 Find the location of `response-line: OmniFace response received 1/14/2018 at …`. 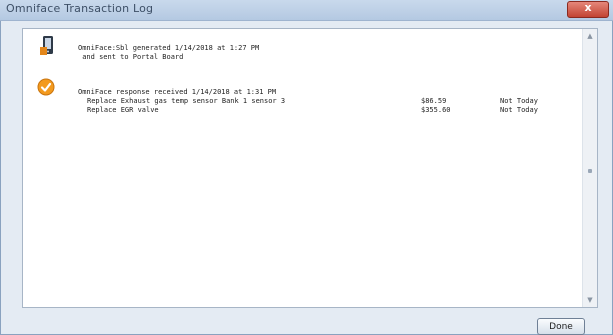

response-line: OmniFace response received 1/14/2018 at … is located at coordinates (177, 92).